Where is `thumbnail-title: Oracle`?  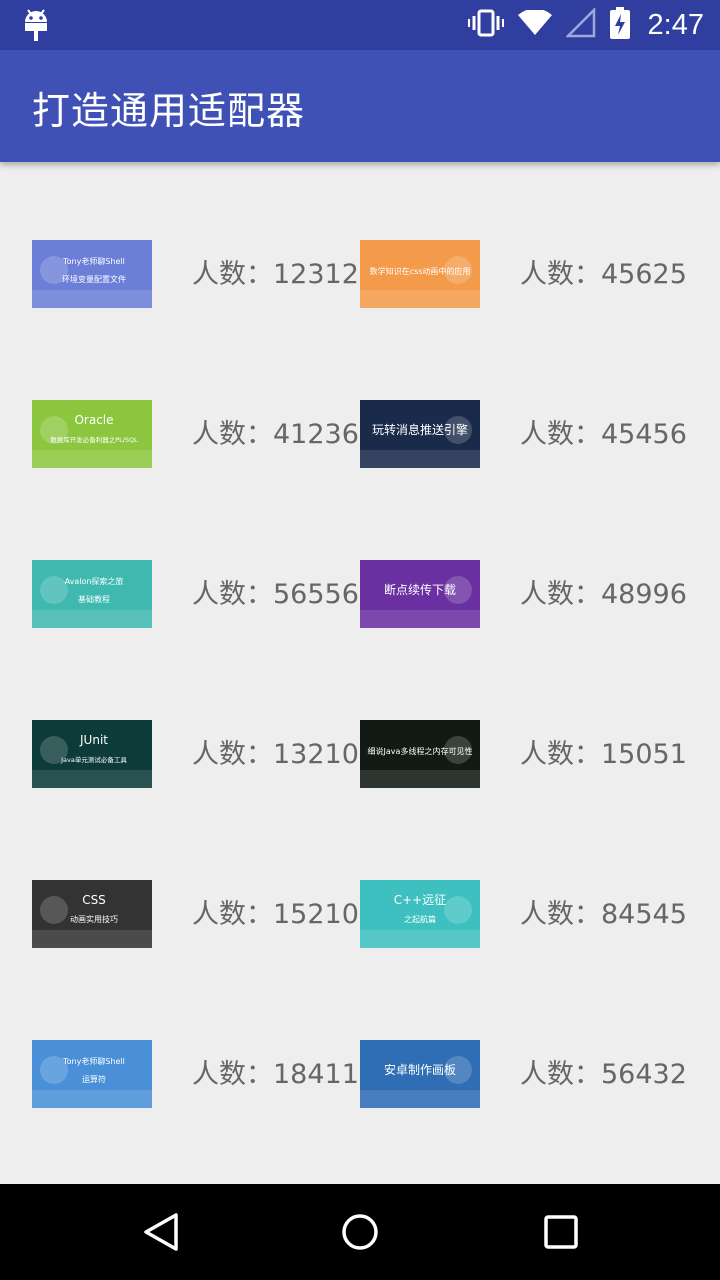
thumbnail-title: Oracle is located at coordinates (93, 420).